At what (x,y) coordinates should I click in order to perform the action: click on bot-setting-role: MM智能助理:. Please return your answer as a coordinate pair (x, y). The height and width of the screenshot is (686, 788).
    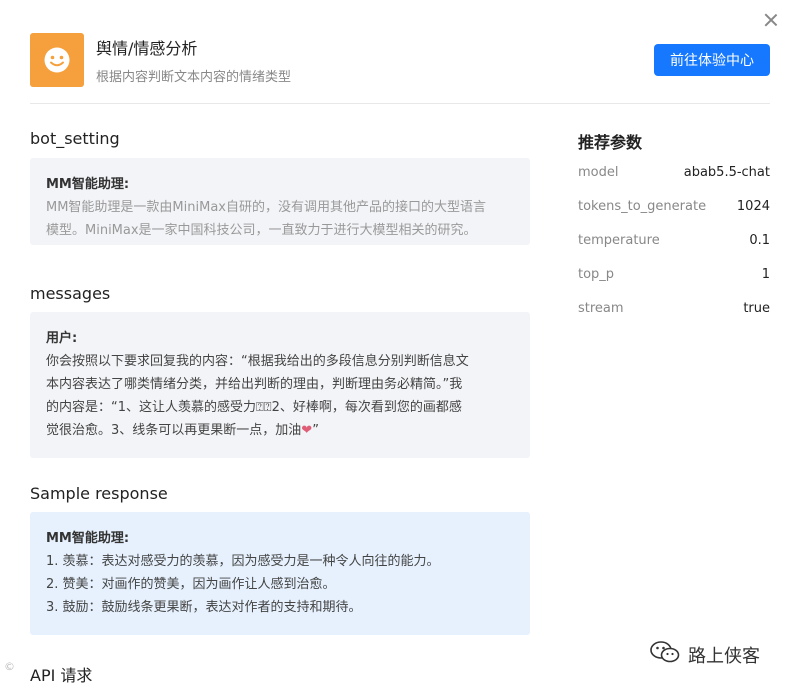
    Looking at the image, I should click on (88, 184).